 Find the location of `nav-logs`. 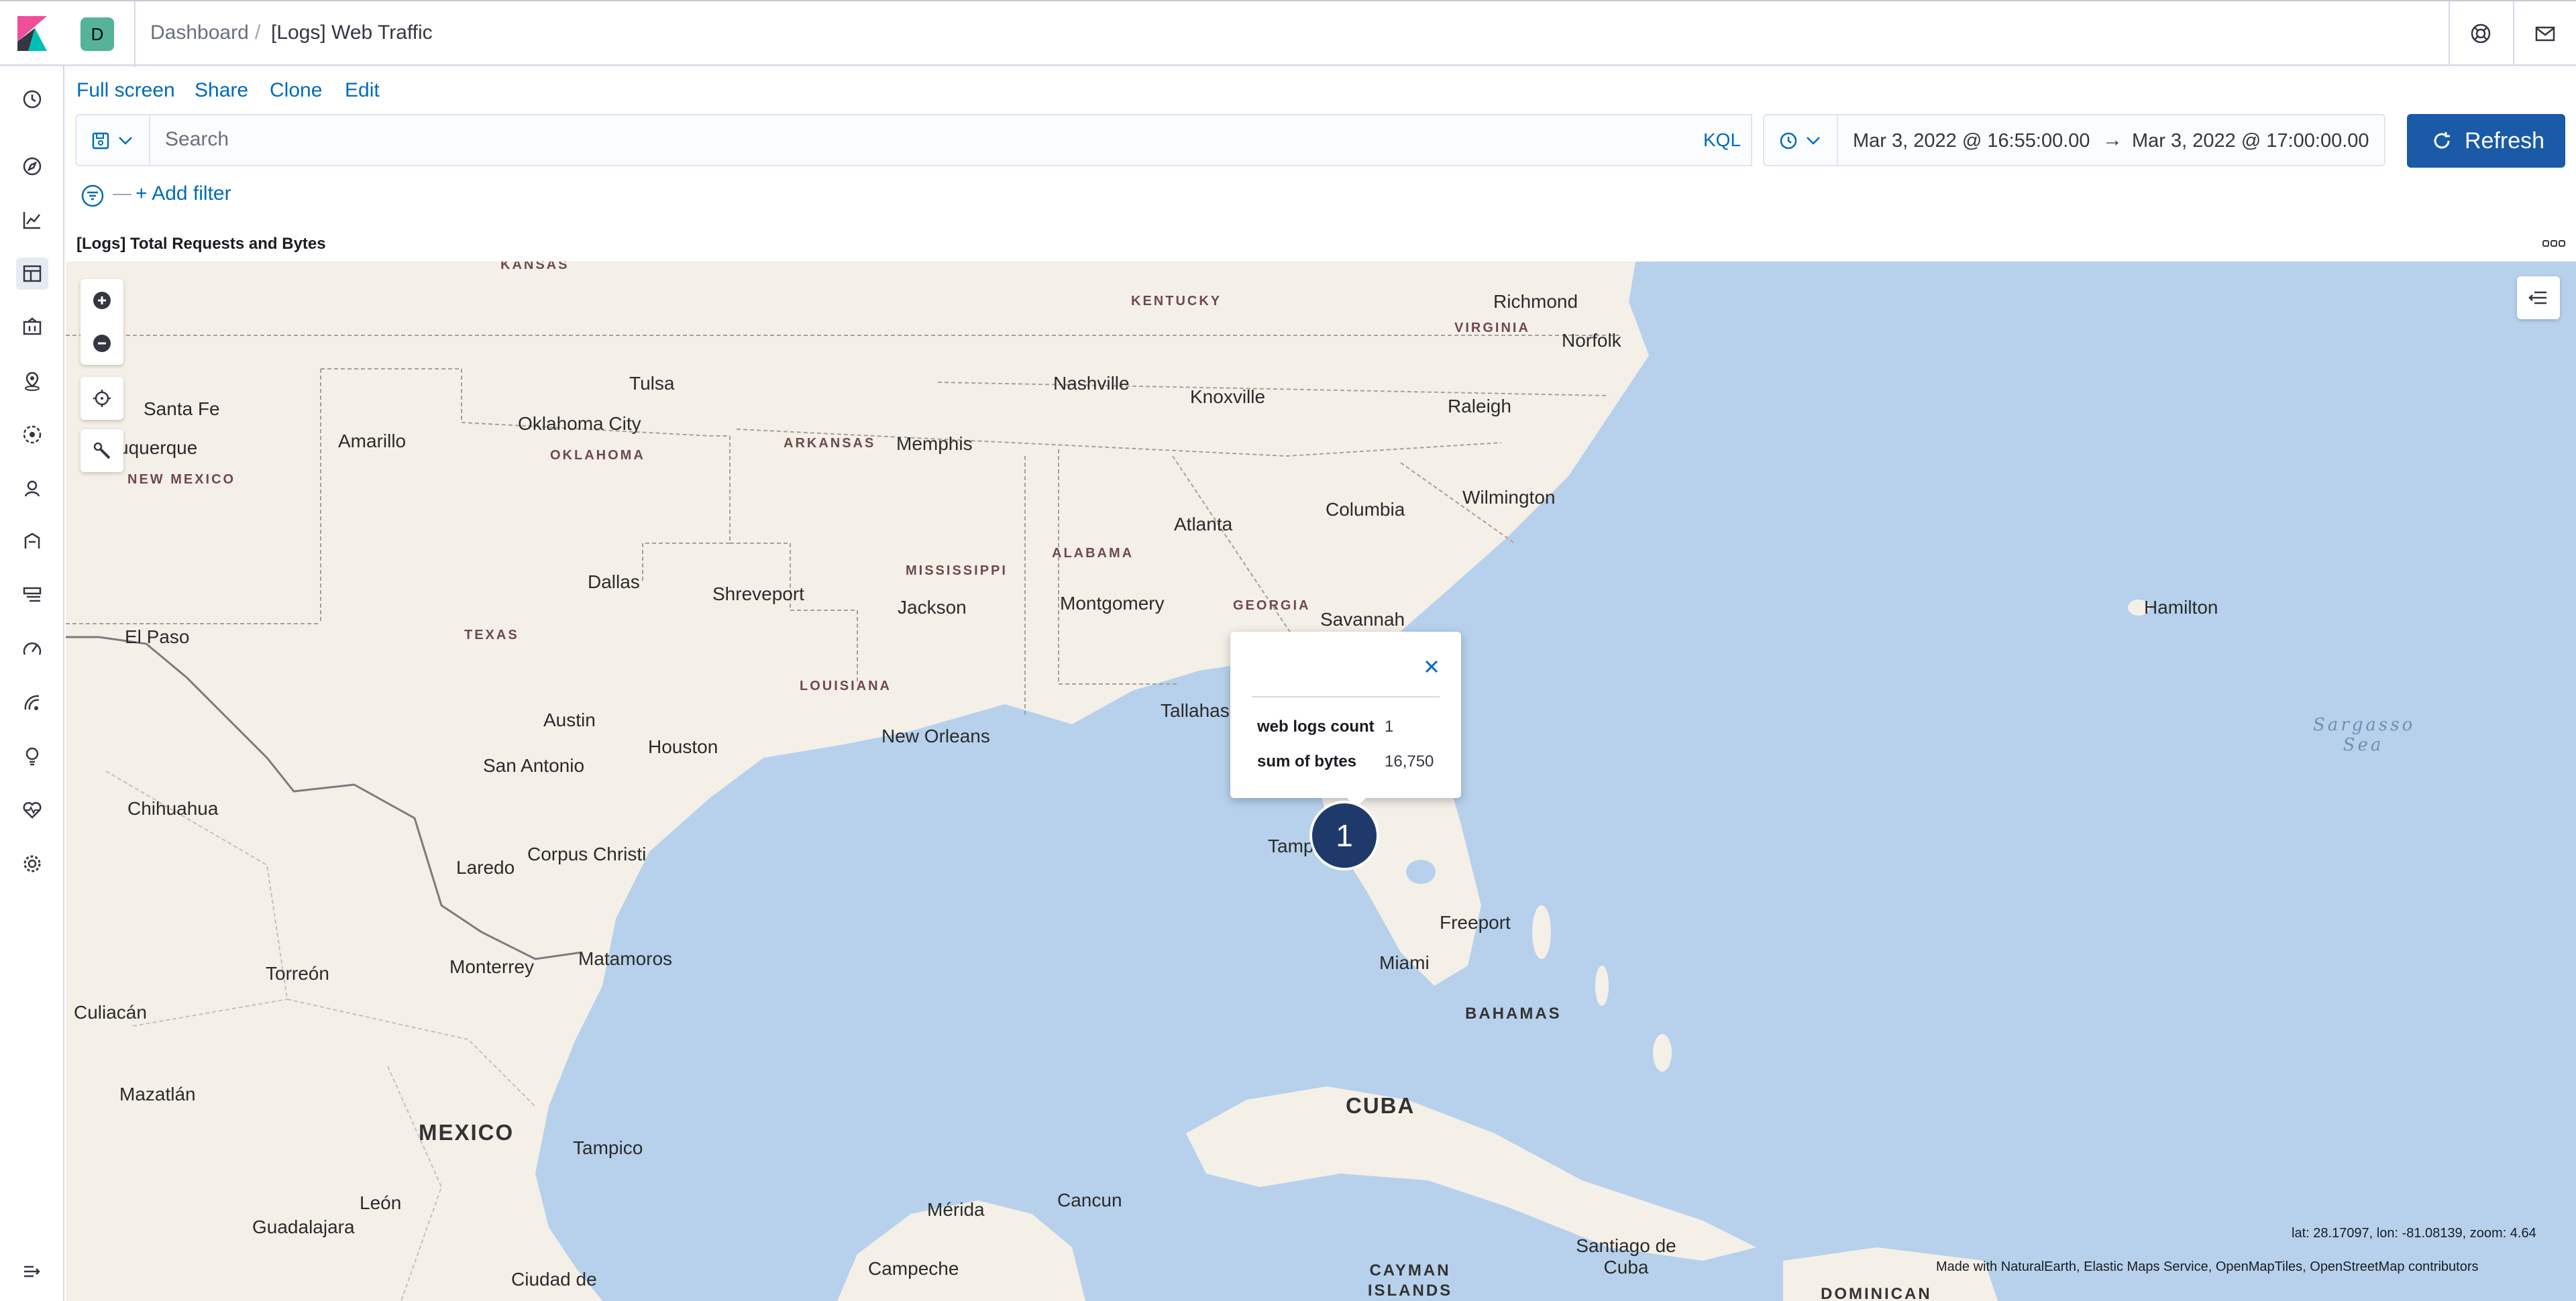

nav-logs is located at coordinates (32, 595).